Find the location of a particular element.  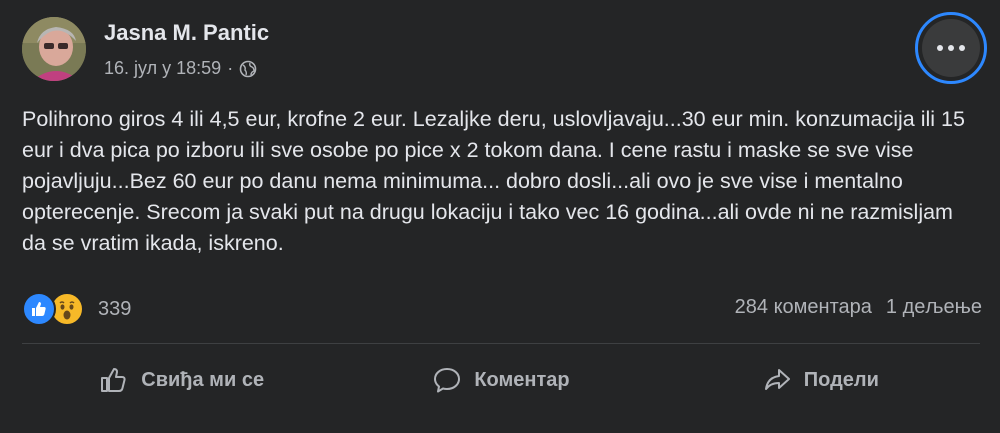

reaction-count: 339 is located at coordinates (115, 308).